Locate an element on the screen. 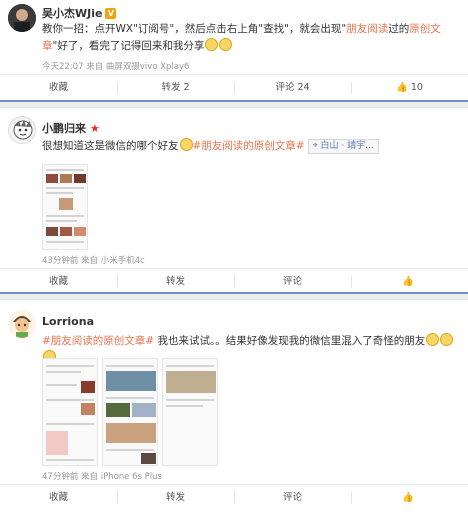  username: 小鹏归来 ★ is located at coordinates (71, 128).